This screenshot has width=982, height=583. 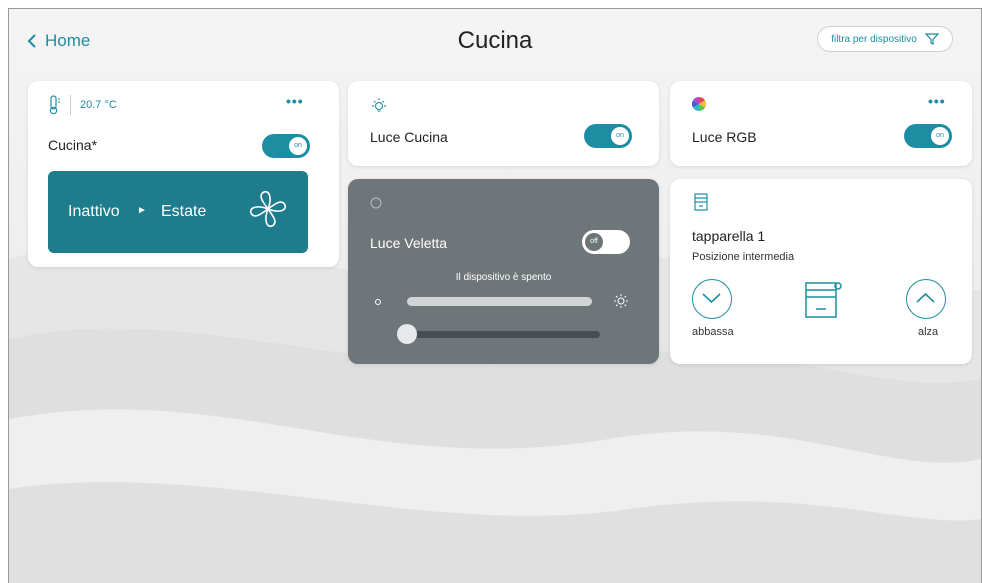 I want to click on light-rgb-toggle: on, so click(x=928, y=136).